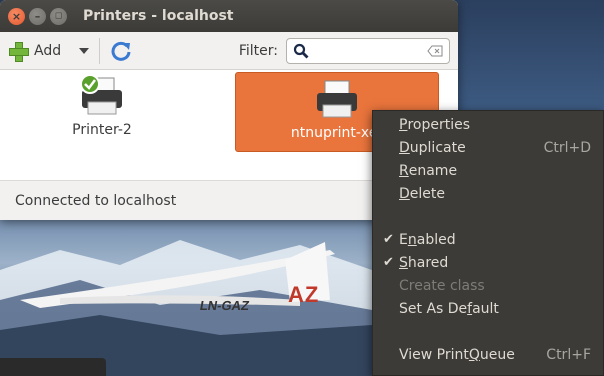 This screenshot has height=376, width=604. Describe the element at coordinates (488, 170) in the screenshot. I see `menu-item-rename: Rename` at that location.